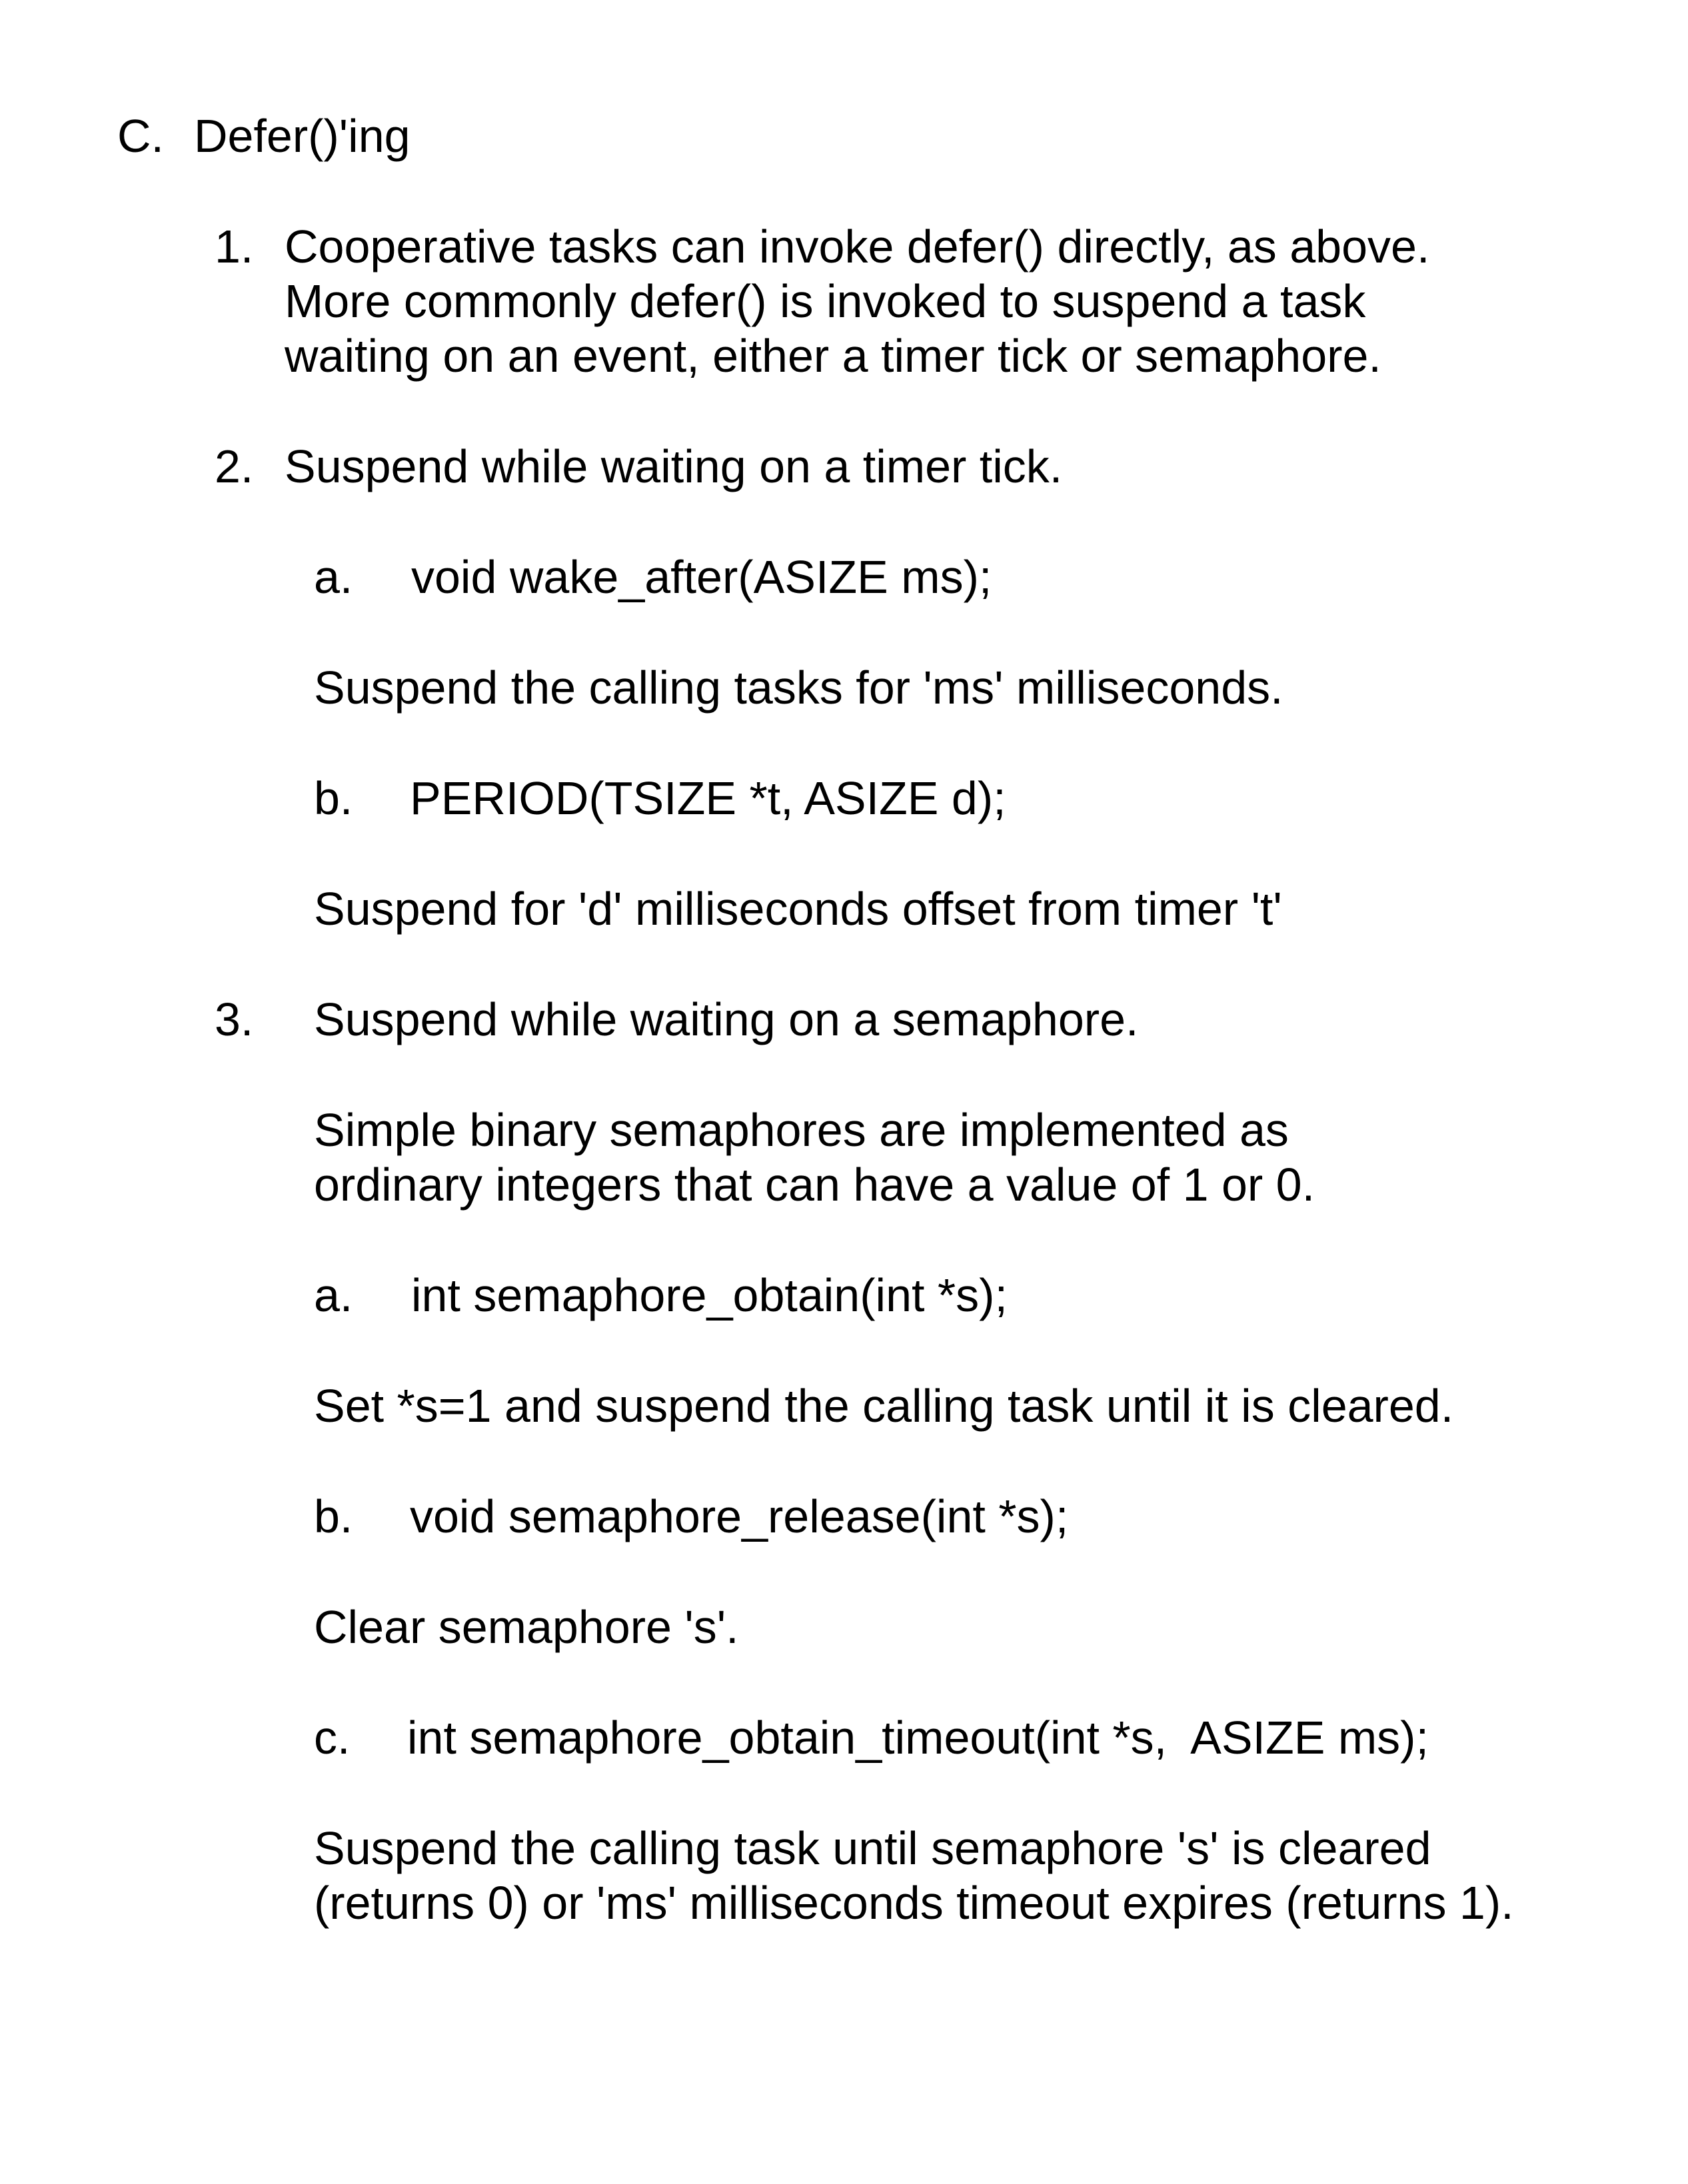  I want to click on item-3-text: Suspend while waiting on a semaphore., so click(726, 1019).